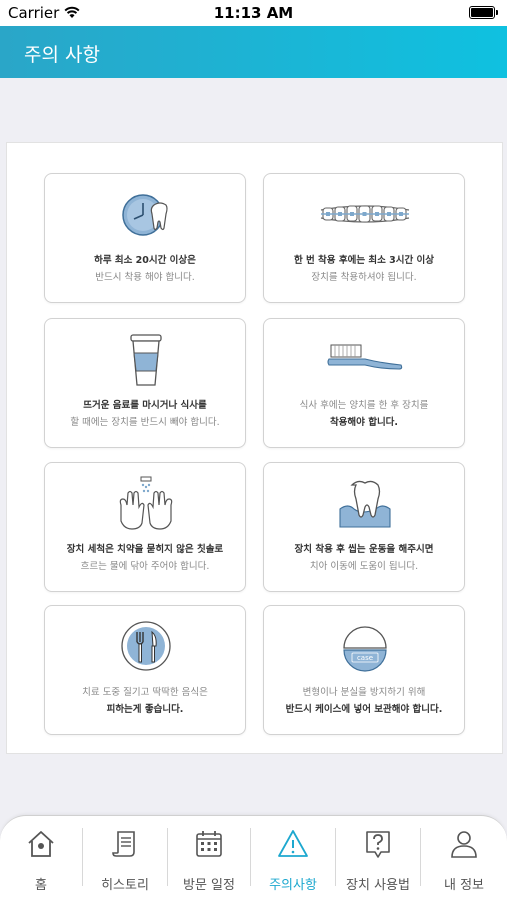  I want to click on tile-text-bold: 한 번 착용 후에는 최소 3시간 이상, so click(364, 260).